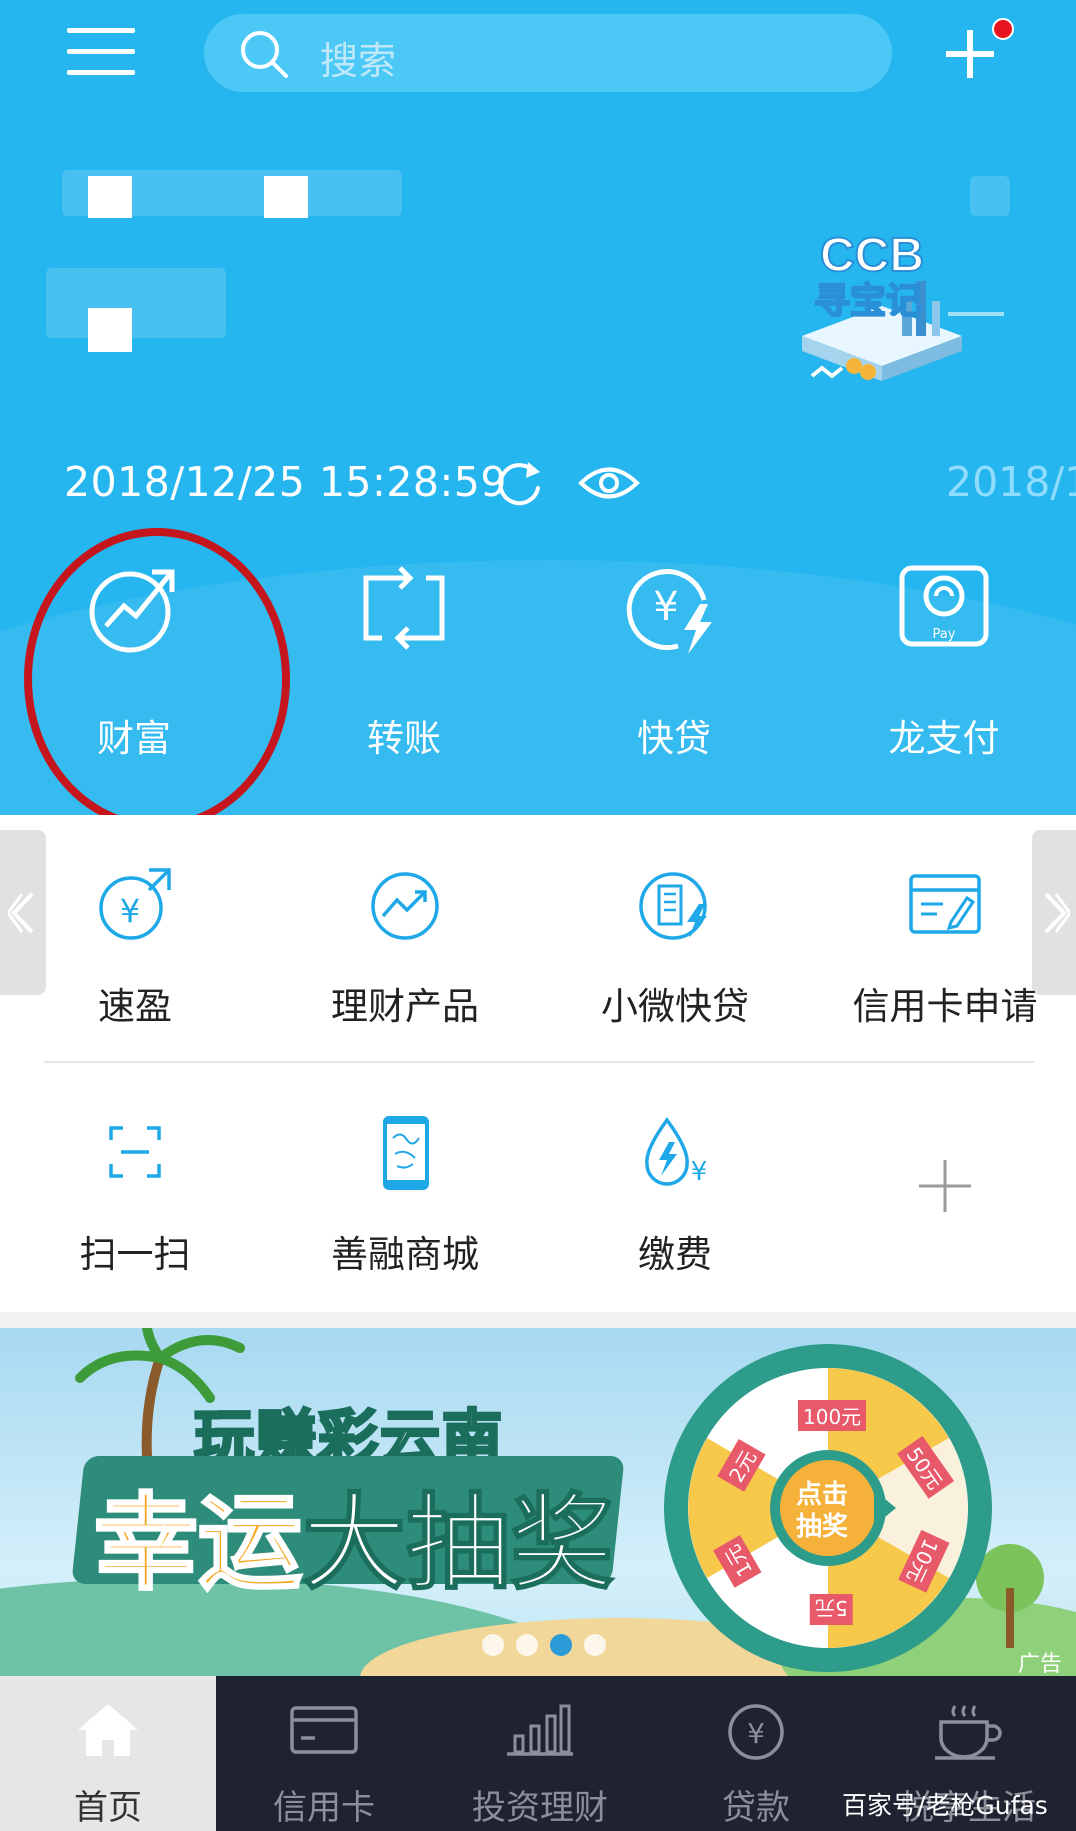  What do you see at coordinates (1003, 29) in the screenshot?
I see `notification-dot` at bounding box center [1003, 29].